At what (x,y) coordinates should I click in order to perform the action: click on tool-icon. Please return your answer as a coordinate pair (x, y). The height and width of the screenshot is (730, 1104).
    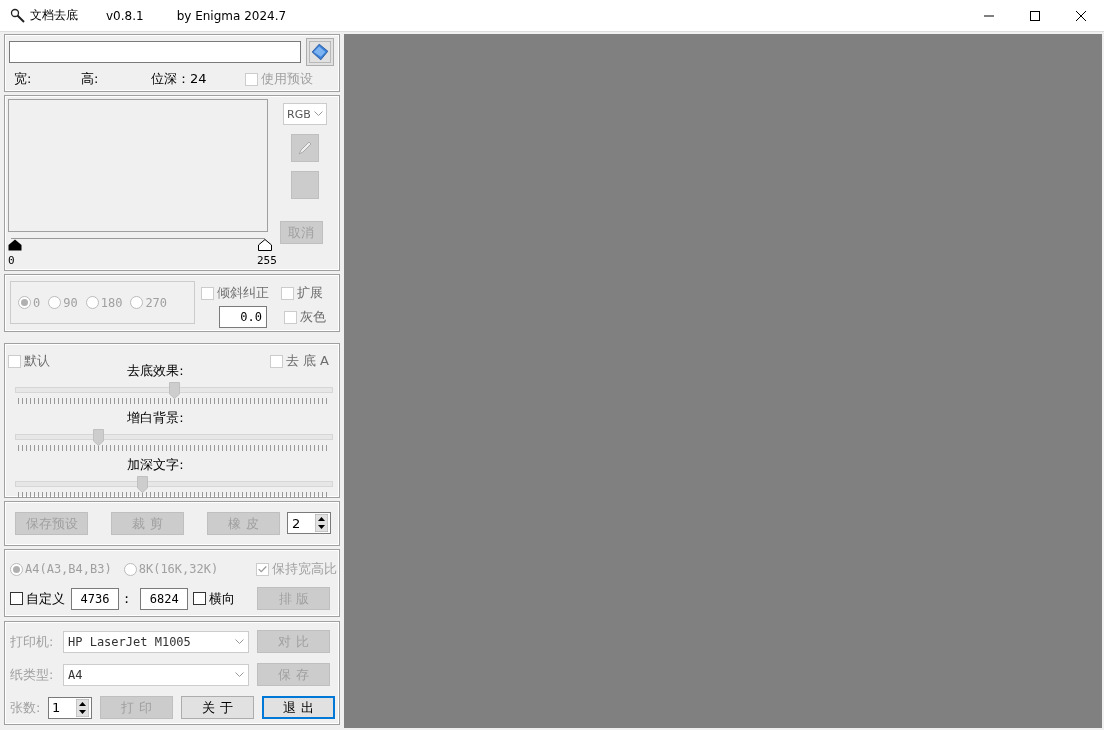
    Looking at the image, I should click on (18, 15).